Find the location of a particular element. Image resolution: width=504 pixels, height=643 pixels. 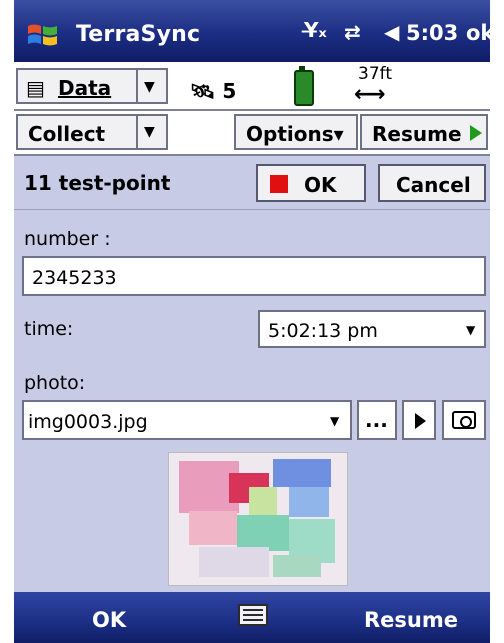

form-header: 11 test-point OK Cancel is located at coordinates (252, 182).